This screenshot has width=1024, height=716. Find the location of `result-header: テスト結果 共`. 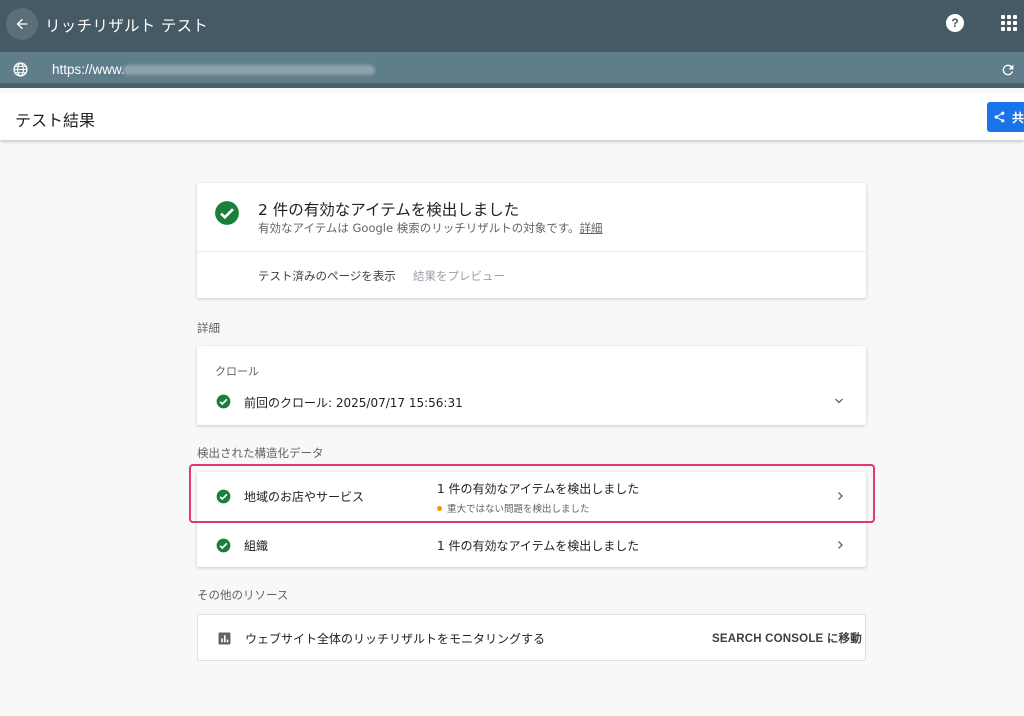

result-header: テスト結果 共 is located at coordinates (512, 116).